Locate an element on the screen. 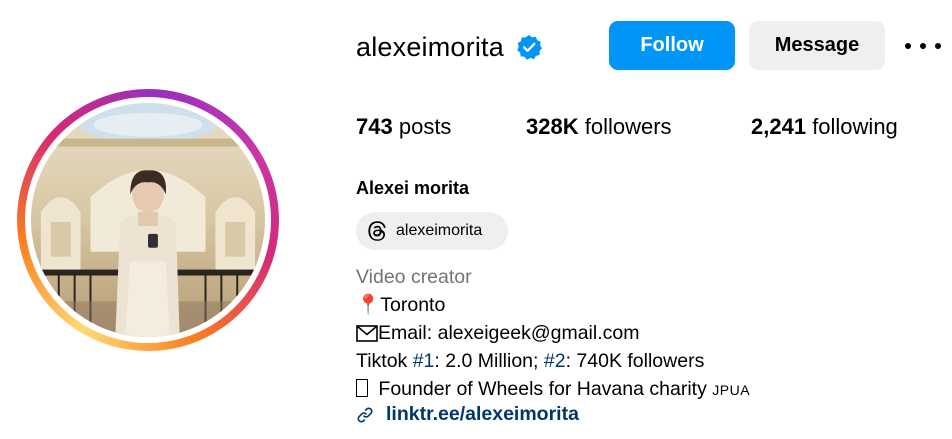 The image size is (952, 439). following-stat: 2,241 following is located at coordinates (824, 127).